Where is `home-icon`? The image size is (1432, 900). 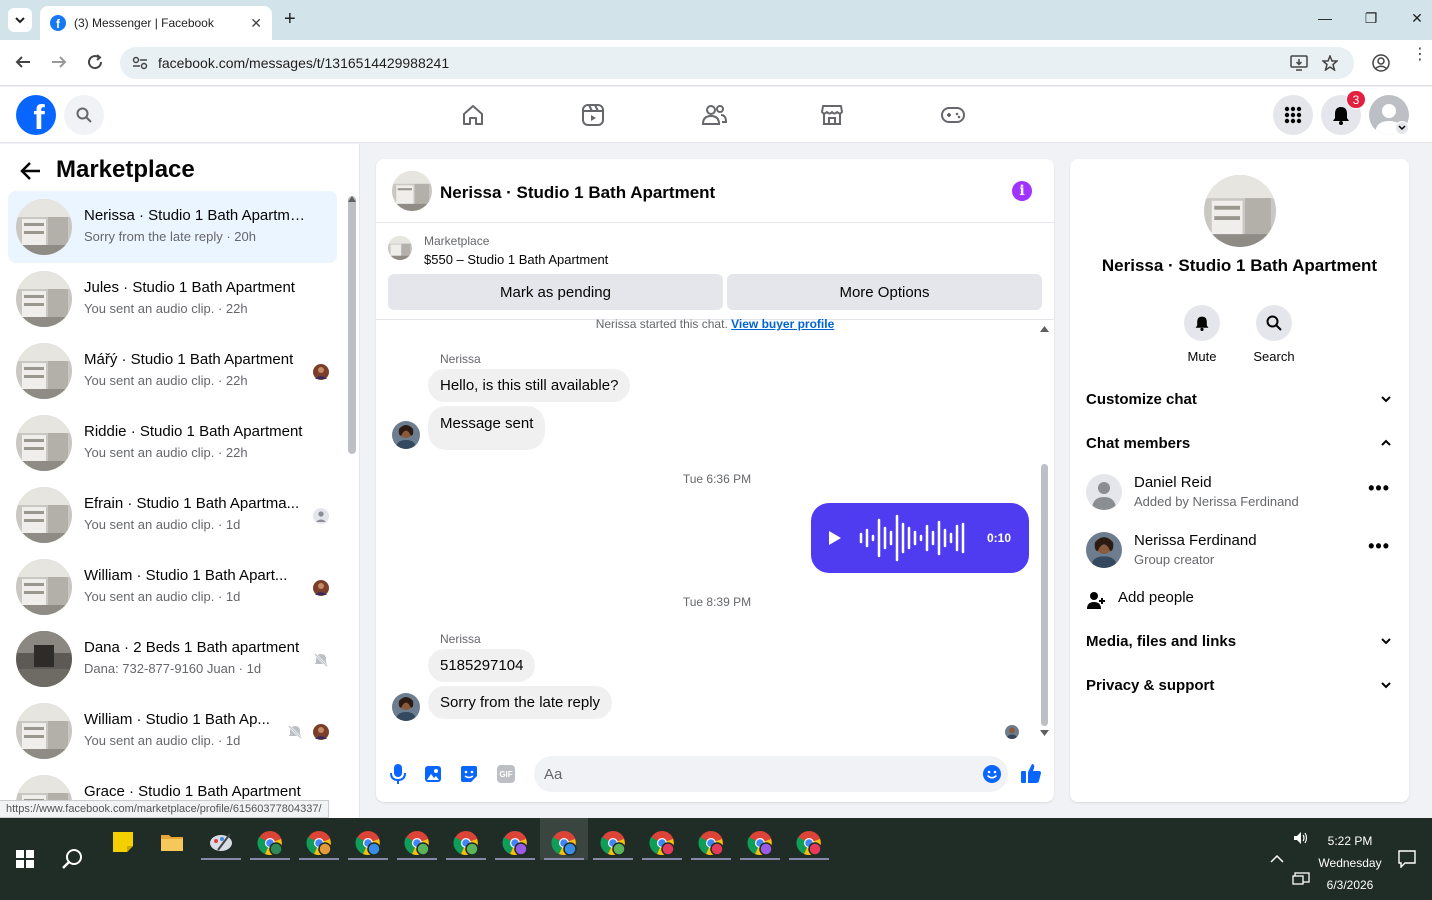 home-icon is located at coordinates (473, 115).